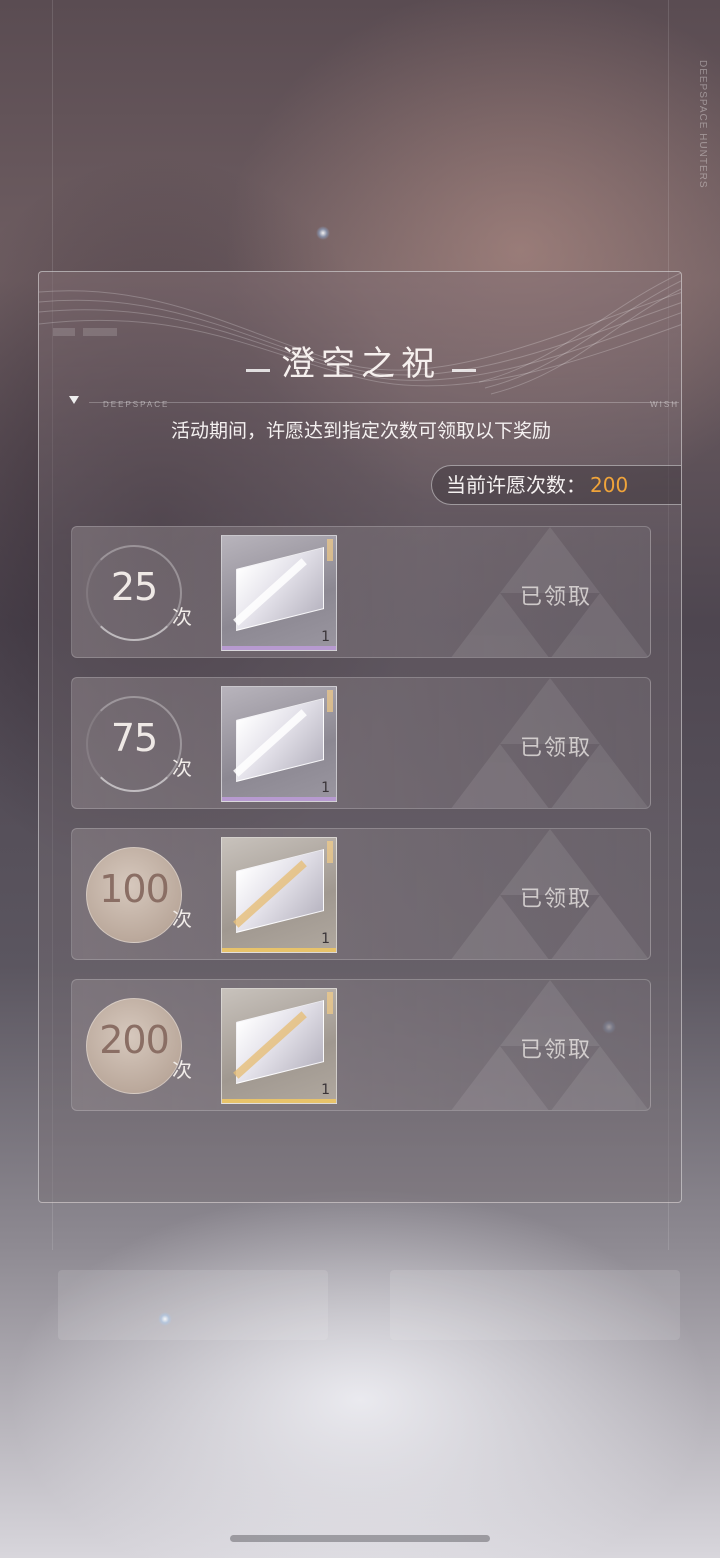 Image resolution: width=720 pixels, height=1558 pixels. Describe the element at coordinates (664, 404) in the screenshot. I see `divider-label-right: WISH` at that location.